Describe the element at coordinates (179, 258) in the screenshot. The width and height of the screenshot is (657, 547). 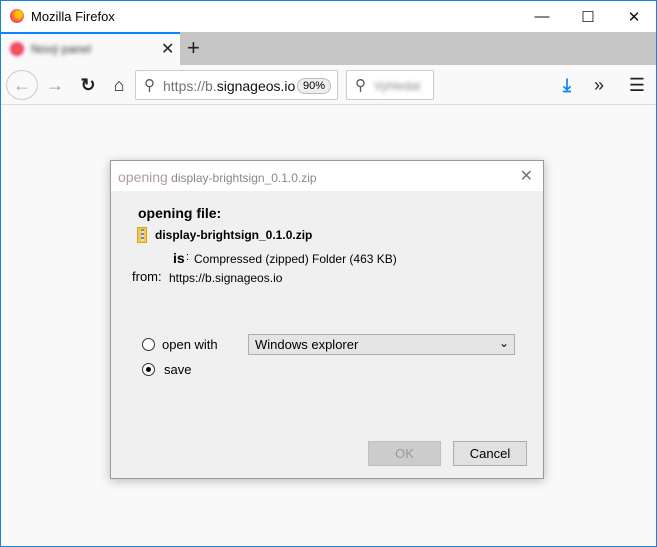
I see `is-label: is` at that location.